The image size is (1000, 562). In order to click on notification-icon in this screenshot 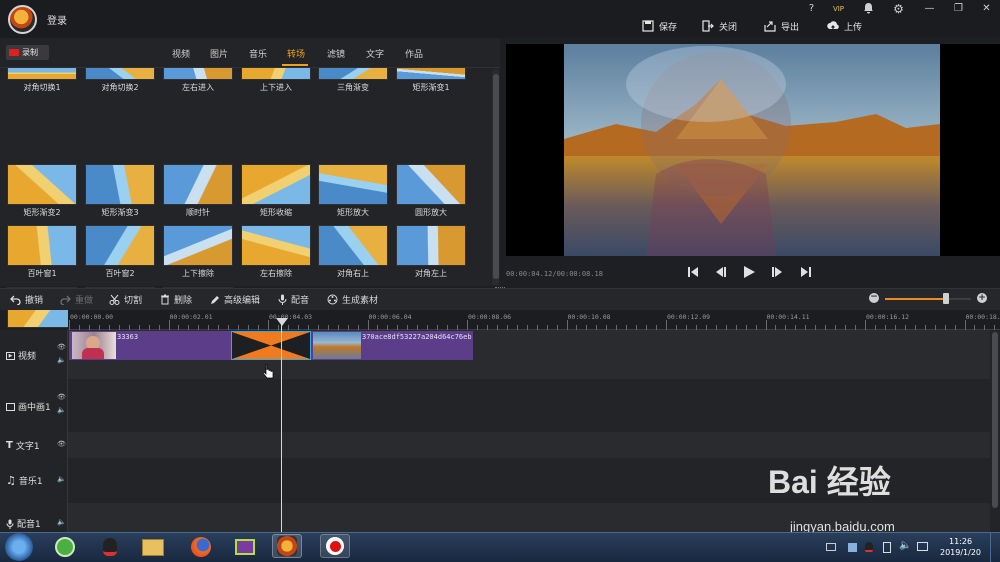, I will do `click(868, 9)`.